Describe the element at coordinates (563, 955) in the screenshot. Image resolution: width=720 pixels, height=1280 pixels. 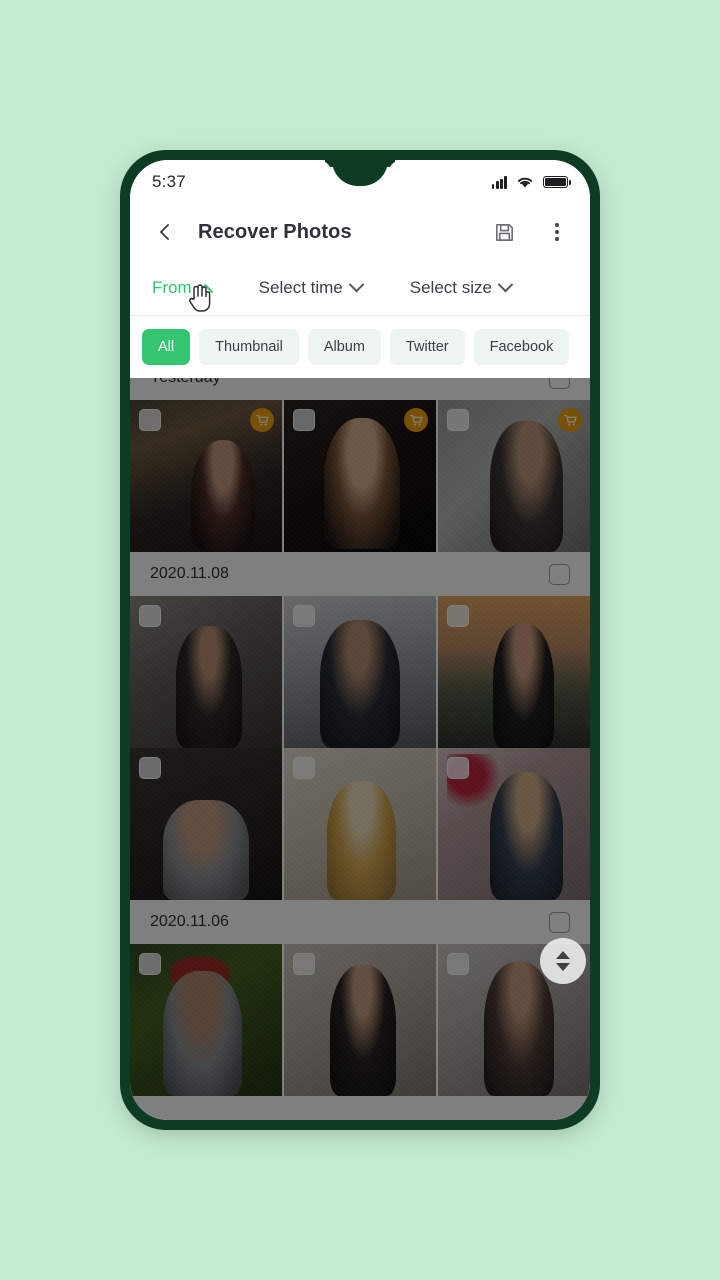
I see `triangle-up-icon` at that location.